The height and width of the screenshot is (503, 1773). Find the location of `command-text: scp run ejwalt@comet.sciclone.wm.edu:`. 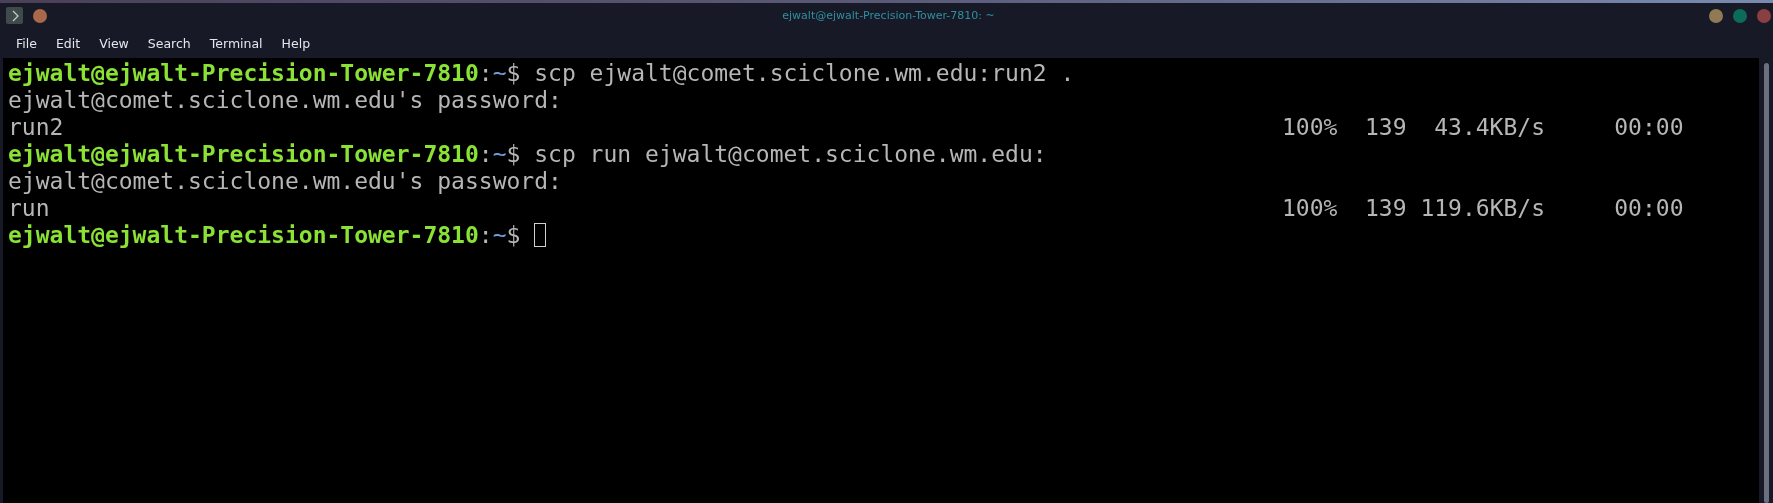

command-text: scp run ejwalt@comet.sciclone.wm.edu: is located at coordinates (790, 154).